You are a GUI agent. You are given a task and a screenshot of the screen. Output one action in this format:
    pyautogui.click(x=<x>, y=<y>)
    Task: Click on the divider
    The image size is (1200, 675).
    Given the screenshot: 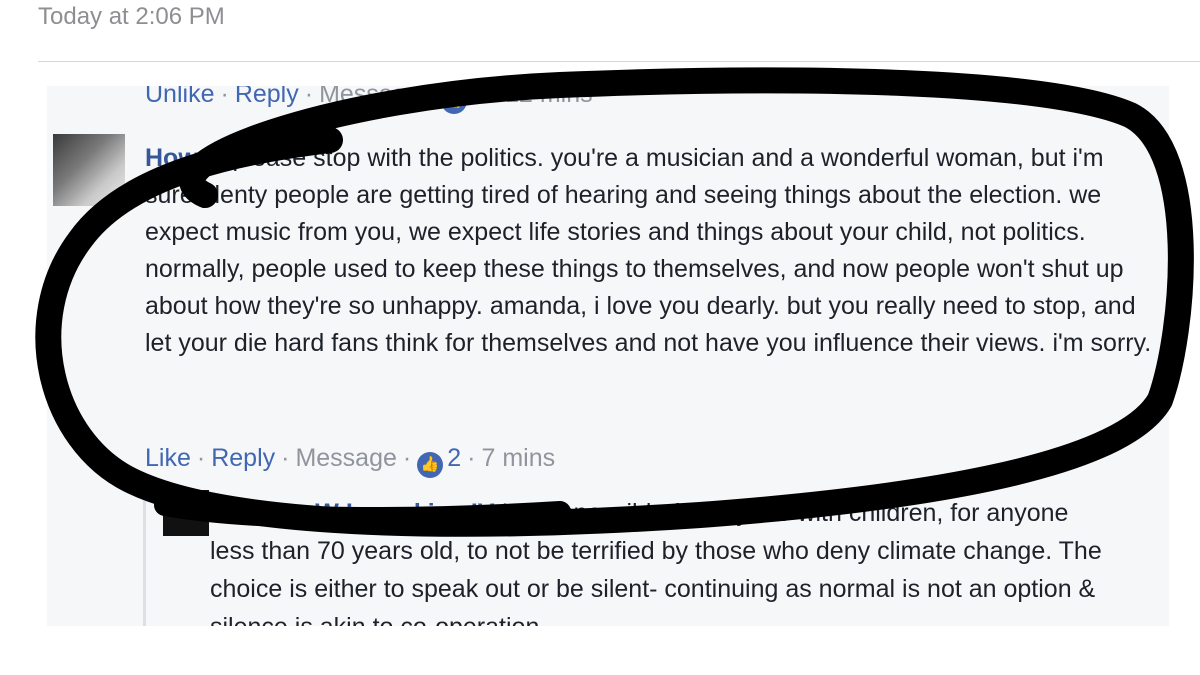 What is the action you would take?
    pyautogui.click(x=619, y=61)
    